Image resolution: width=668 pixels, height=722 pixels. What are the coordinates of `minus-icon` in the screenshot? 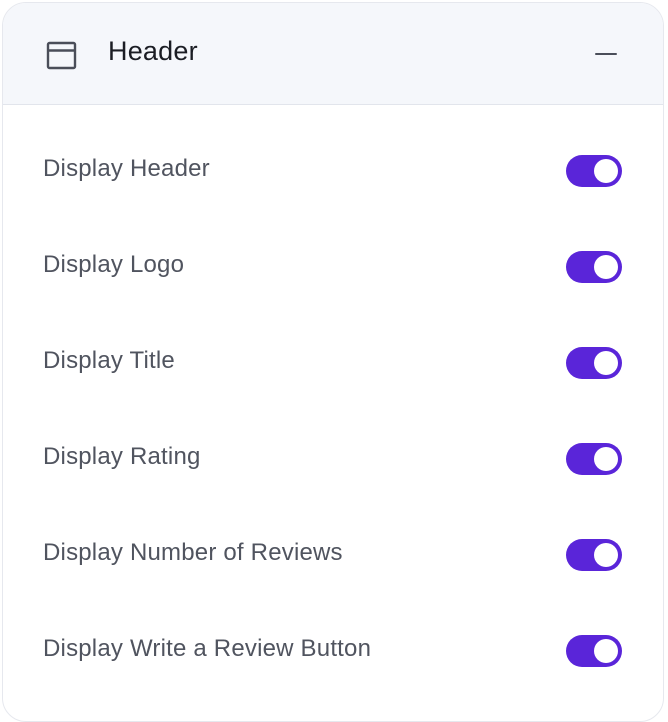 It's located at (606, 54).